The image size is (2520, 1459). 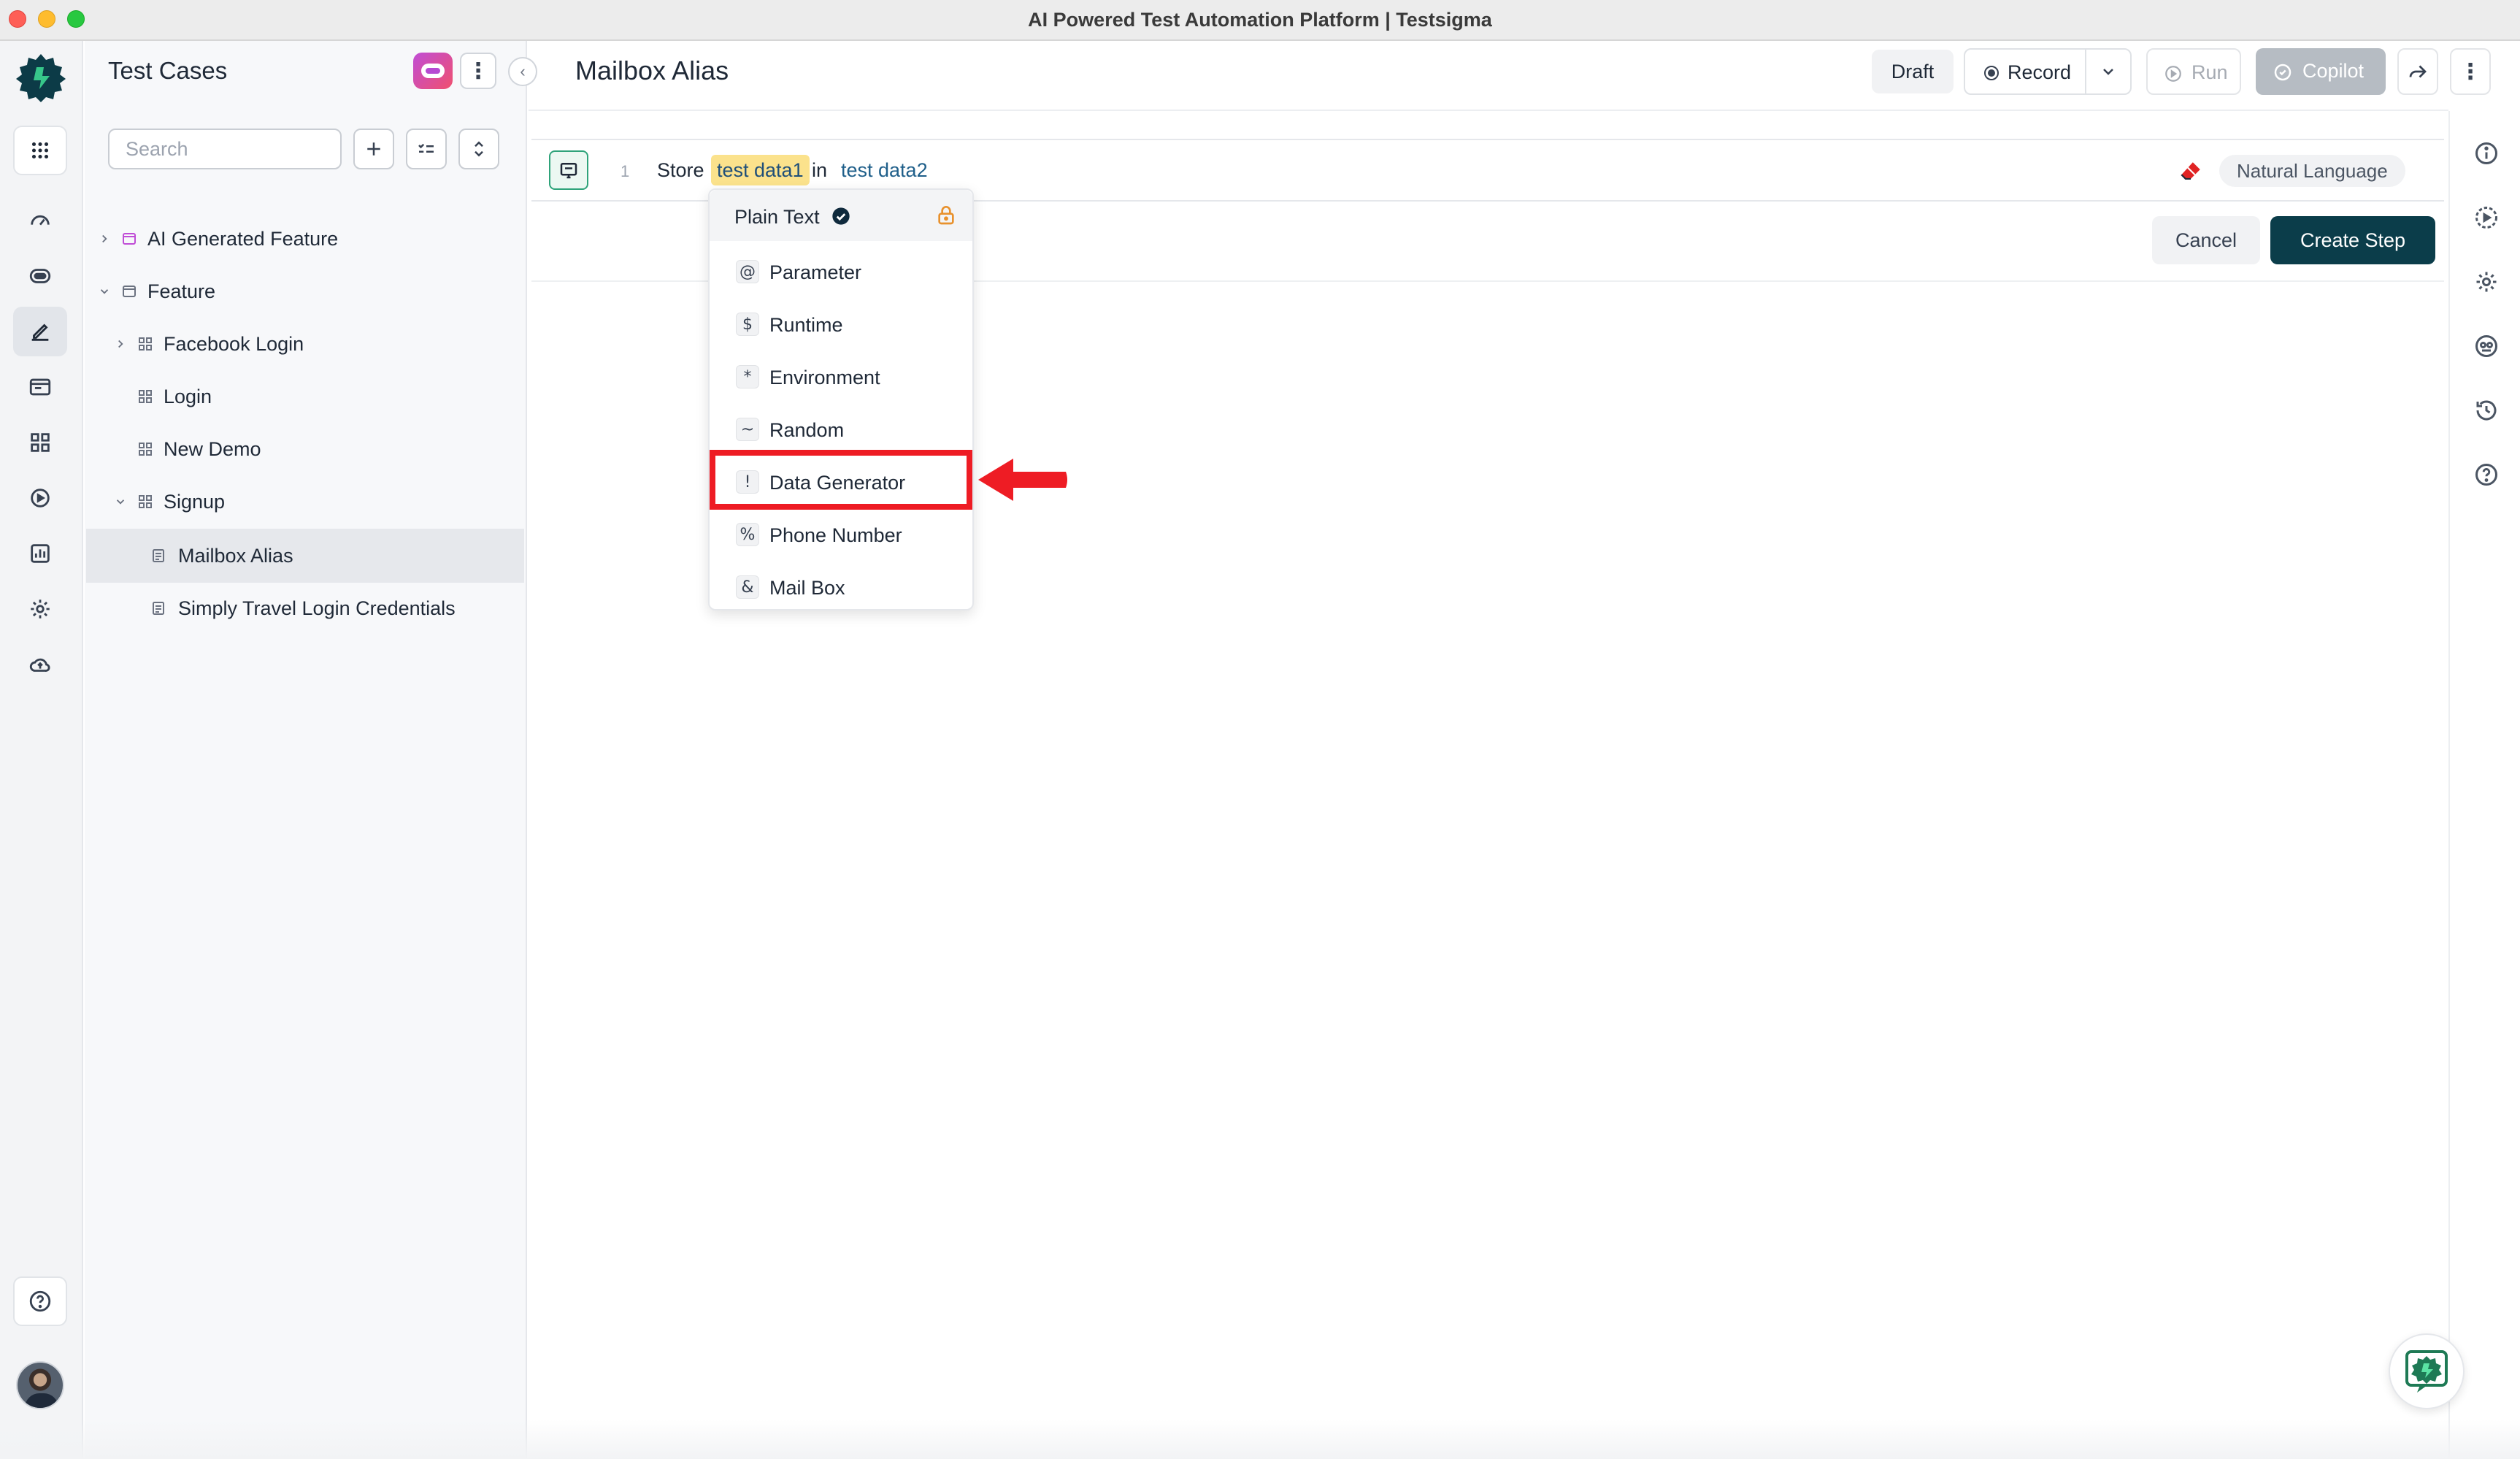 What do you see at coordinates (1488, 110) in the screenshot?
I see `header-divider` at bounding box center [1488, 110].